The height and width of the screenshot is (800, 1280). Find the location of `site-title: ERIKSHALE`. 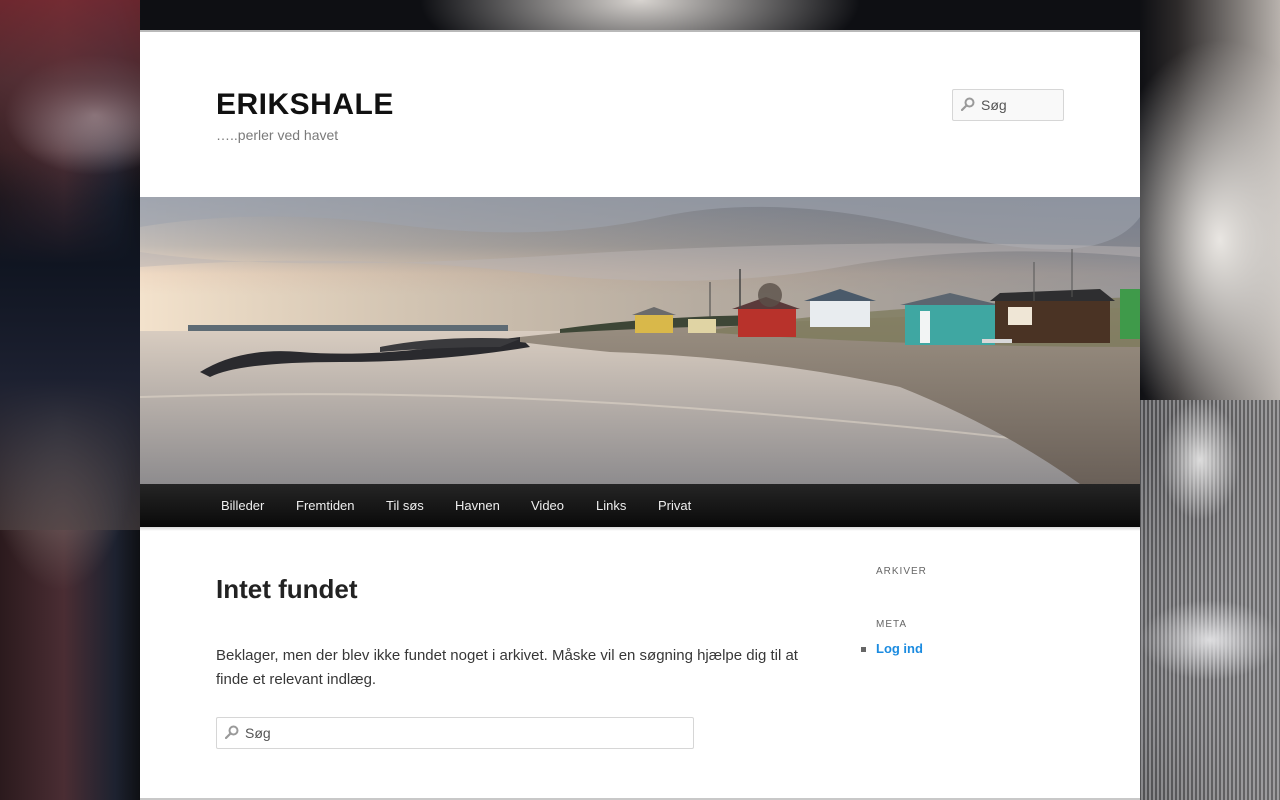

site-title: ERIKSHALE is located at coordinates (305, 105).